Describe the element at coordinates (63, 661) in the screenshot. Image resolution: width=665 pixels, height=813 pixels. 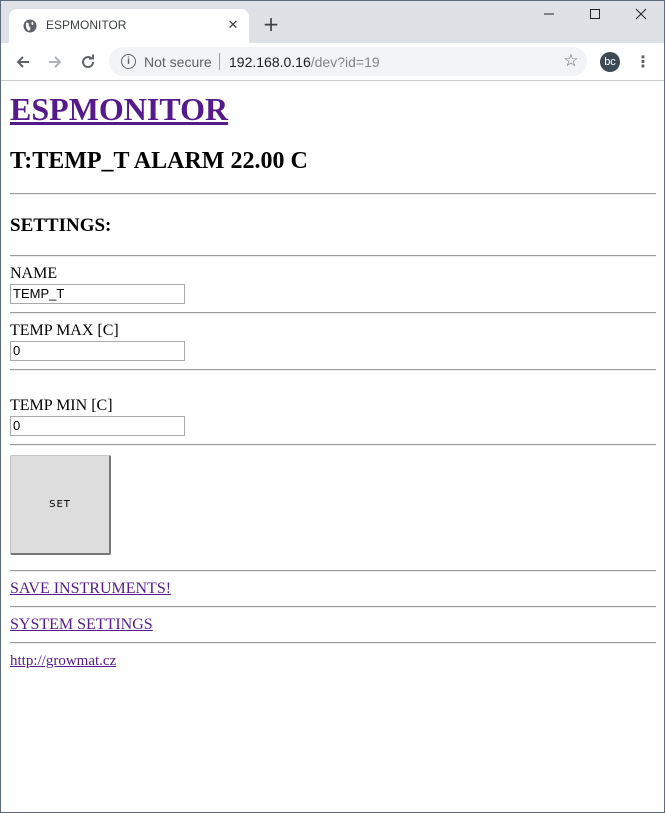
I see `website-link: http://growmat.cz` at that location.